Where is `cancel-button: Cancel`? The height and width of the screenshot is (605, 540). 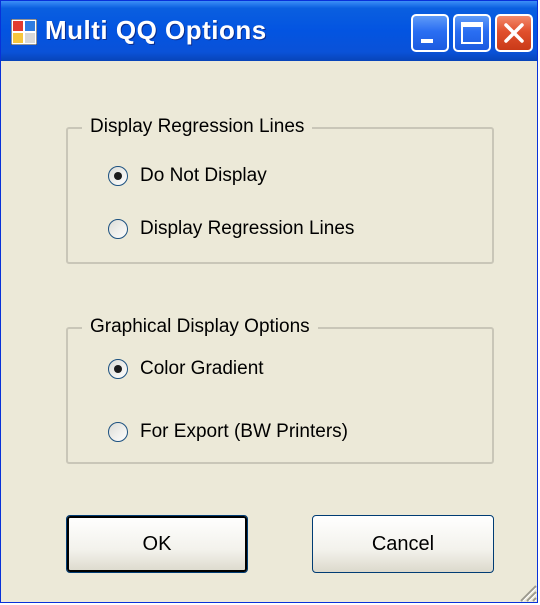
cancel-button: Cancel is located at coordinates (403, 544).